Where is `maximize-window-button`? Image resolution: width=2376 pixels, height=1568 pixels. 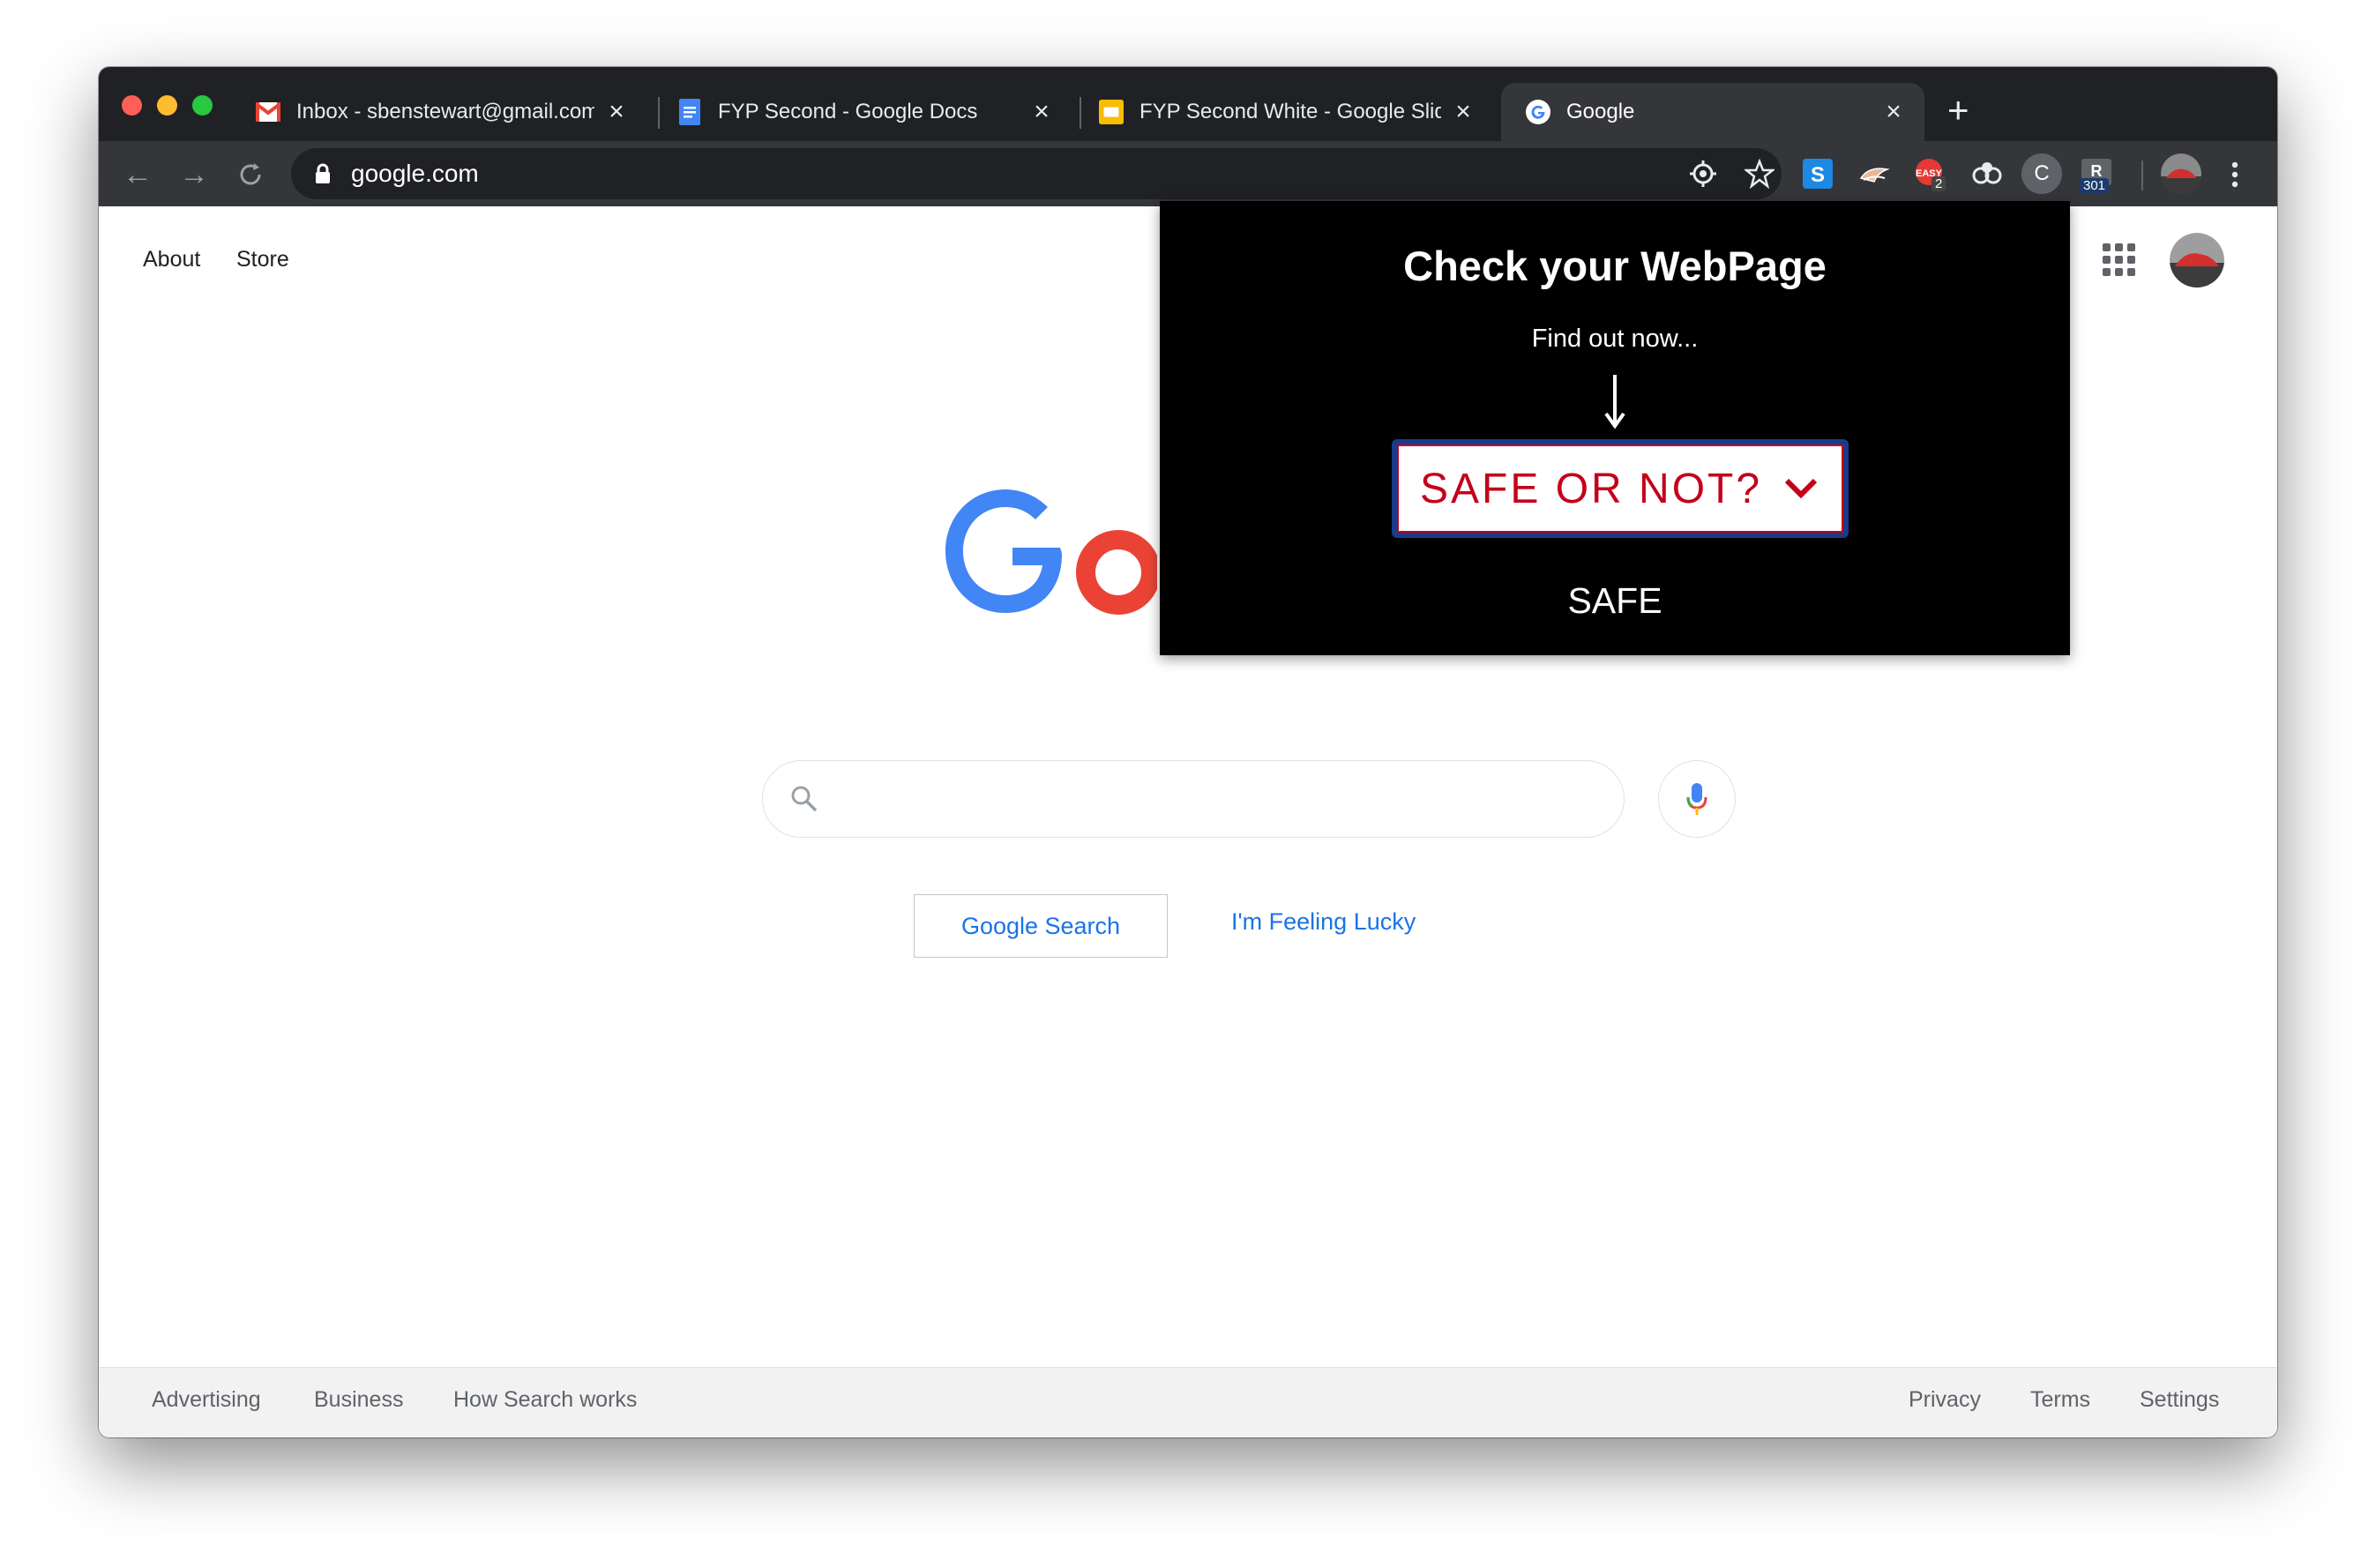
maximize-window-button is located at coordinates (202, 105).